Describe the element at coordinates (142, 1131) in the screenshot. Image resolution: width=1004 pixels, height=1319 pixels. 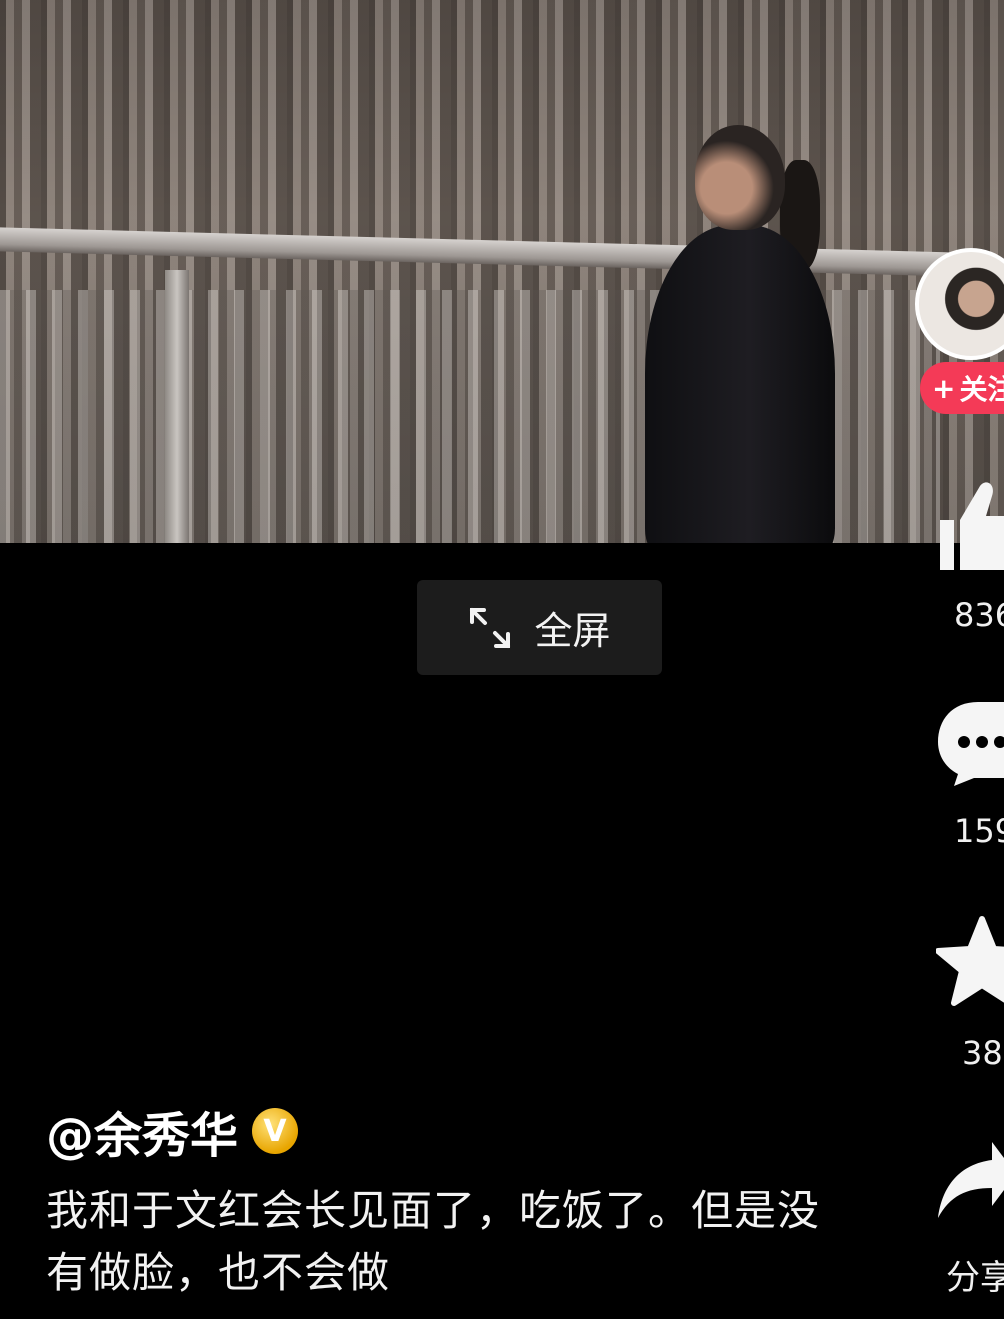
I see `author-name: @余秀华` at that location.